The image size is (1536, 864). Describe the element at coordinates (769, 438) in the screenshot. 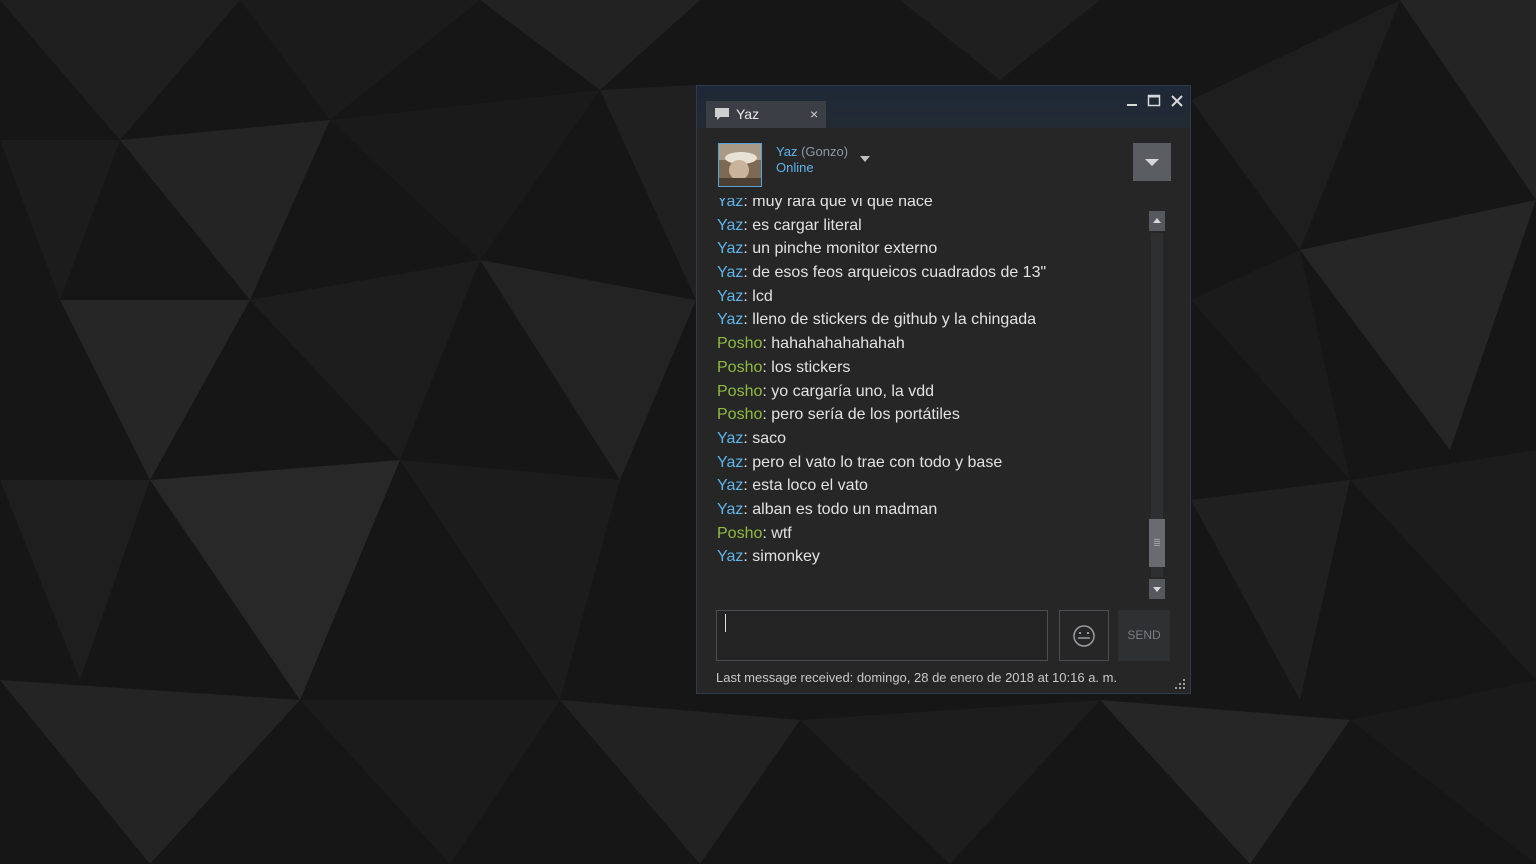

I see `message-text: saco` at that location.